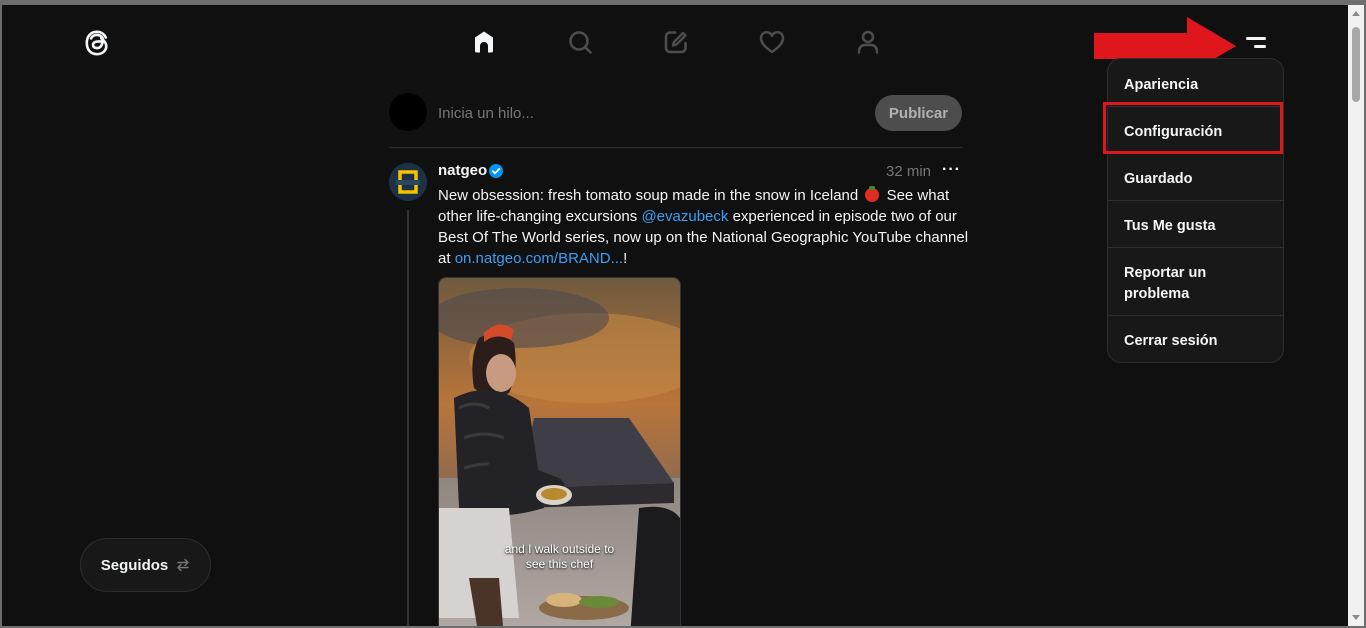 Image resolution: width=1366 pixels, height=628 pixels. Describe the element at coordinates (134, 565) in the screenshot. I see `feed-switch-label: Seguidos` at that location.